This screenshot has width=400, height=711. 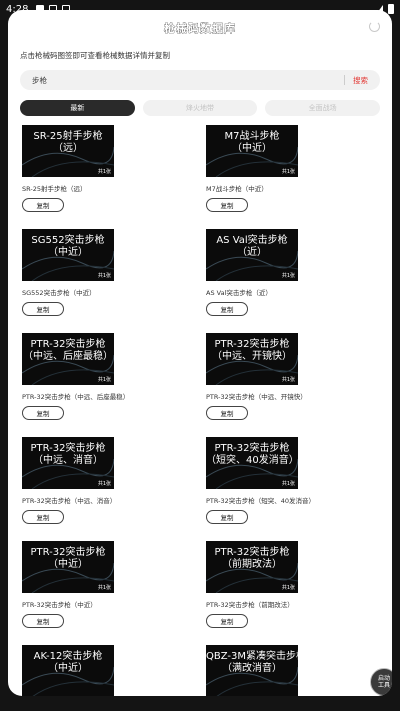 I want to click on weapon-card: SG552突击步枪 （中近） 共1张 SG552突击步枪（中近） 复制, so click(x=107, y=272).